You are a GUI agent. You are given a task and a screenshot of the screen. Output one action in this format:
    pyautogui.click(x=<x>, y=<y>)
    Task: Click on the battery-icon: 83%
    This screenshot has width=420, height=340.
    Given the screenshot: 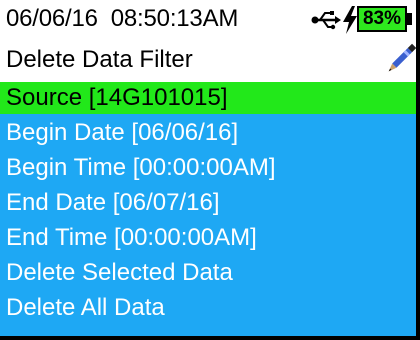 What is the action you would take?
    pyautogui.click(x=382, y=19)
    